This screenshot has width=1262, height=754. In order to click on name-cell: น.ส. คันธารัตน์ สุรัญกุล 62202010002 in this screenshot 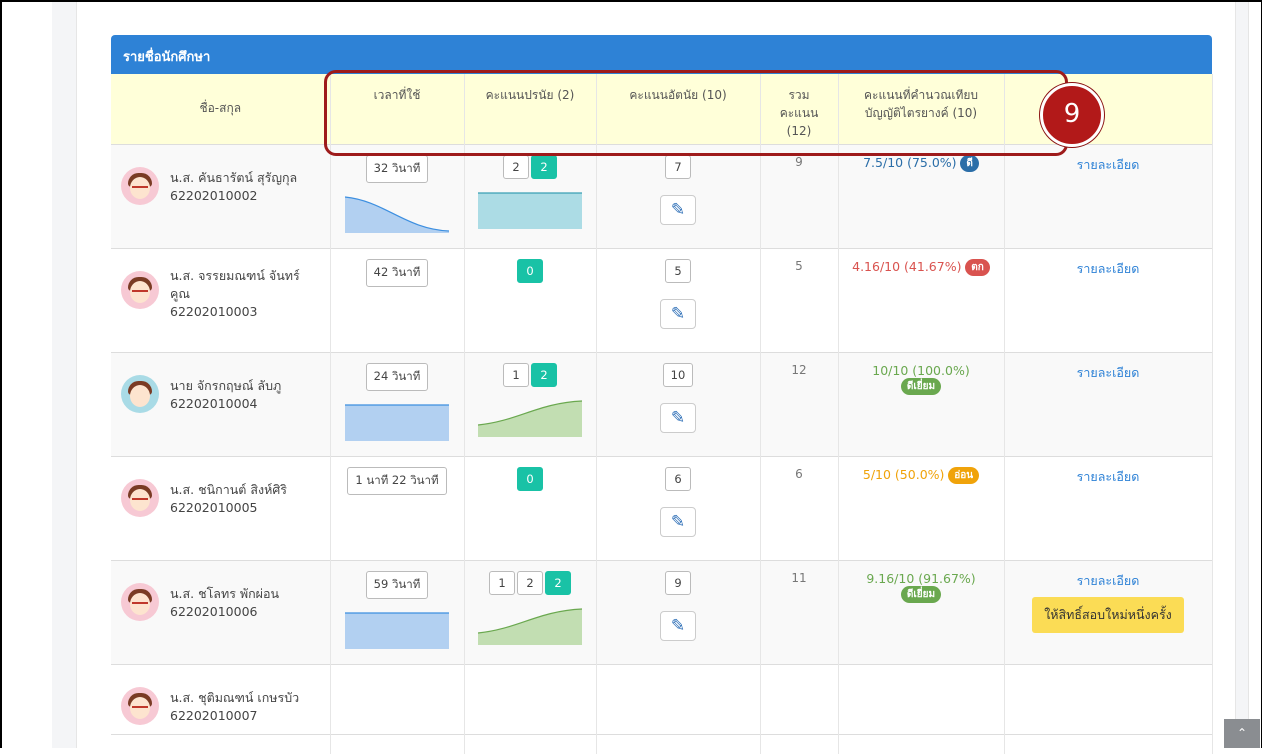, I will do `click(221, 195)`.